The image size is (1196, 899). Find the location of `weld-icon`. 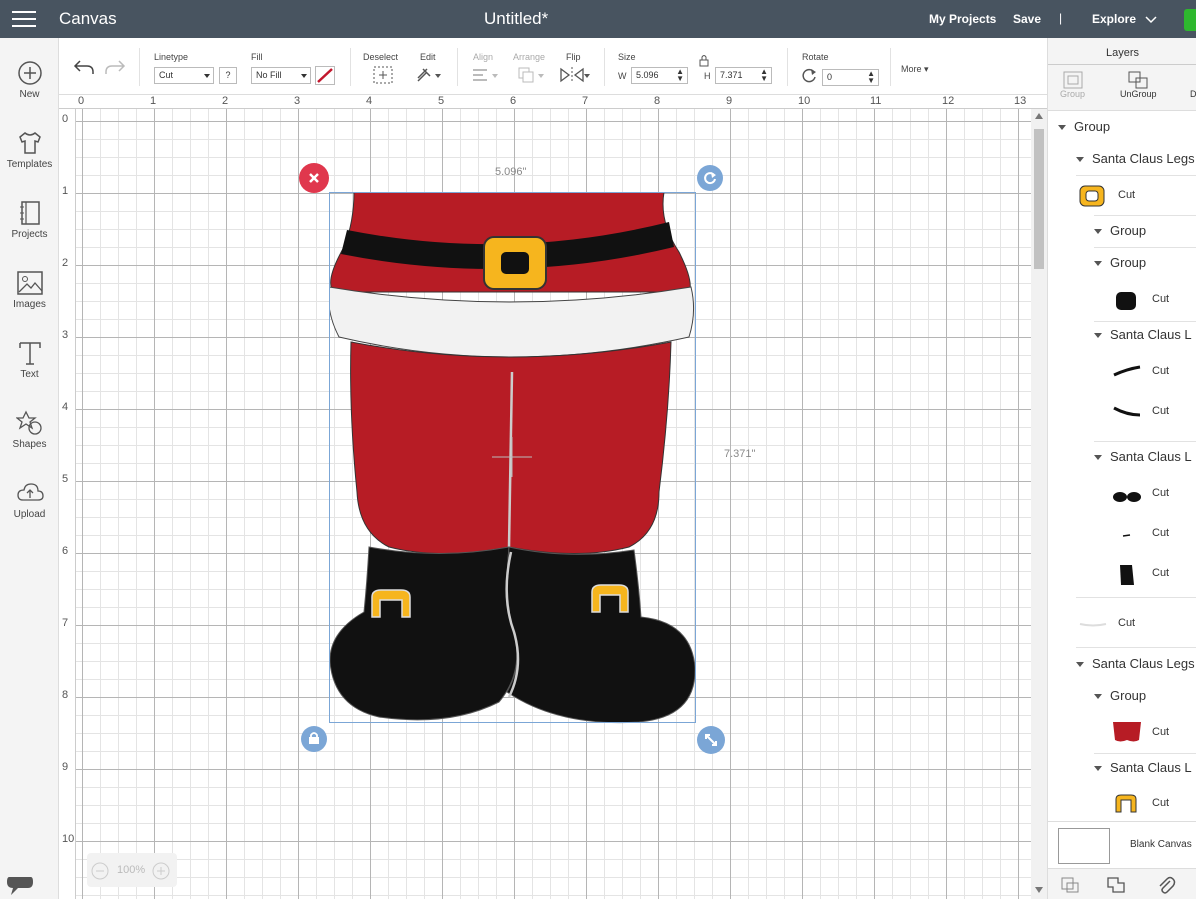

weld-icon is located at coordinates (1116, 885).